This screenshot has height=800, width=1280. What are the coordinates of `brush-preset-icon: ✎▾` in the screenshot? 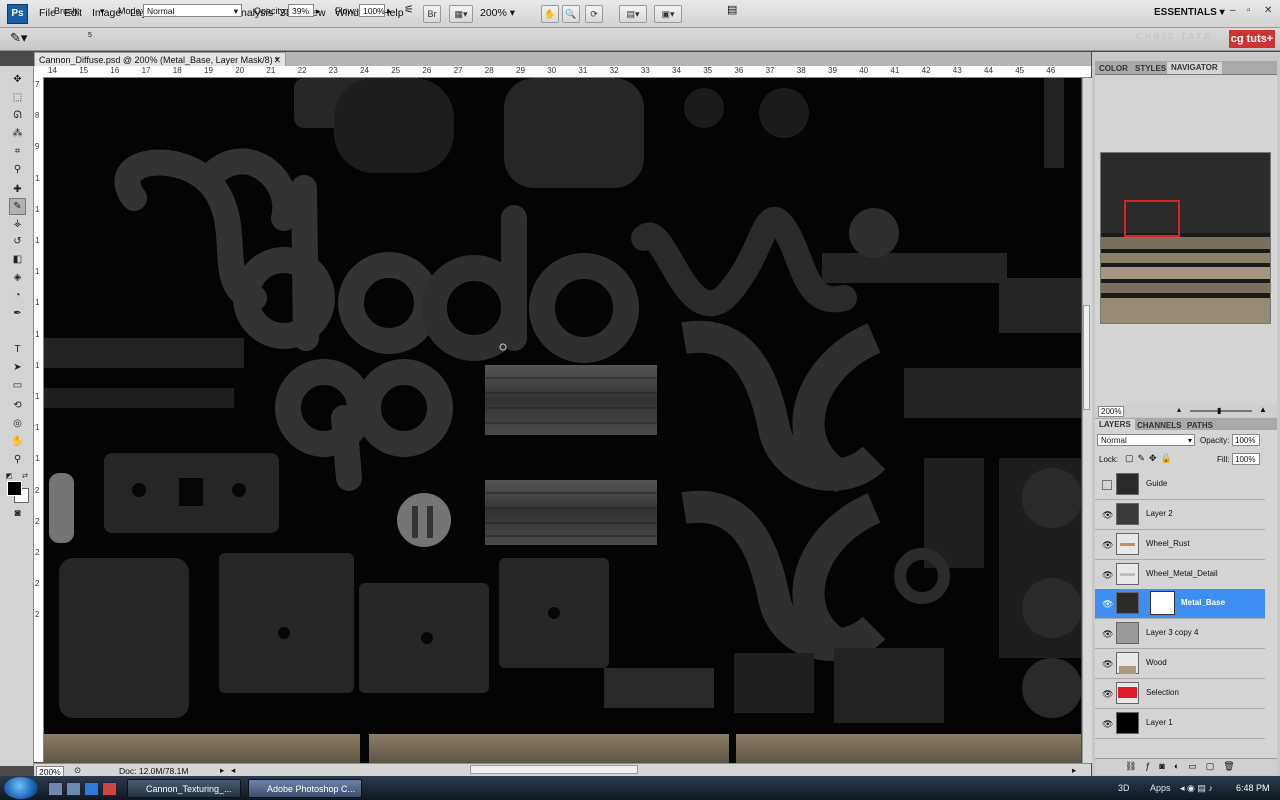 It's located at (18, 38).